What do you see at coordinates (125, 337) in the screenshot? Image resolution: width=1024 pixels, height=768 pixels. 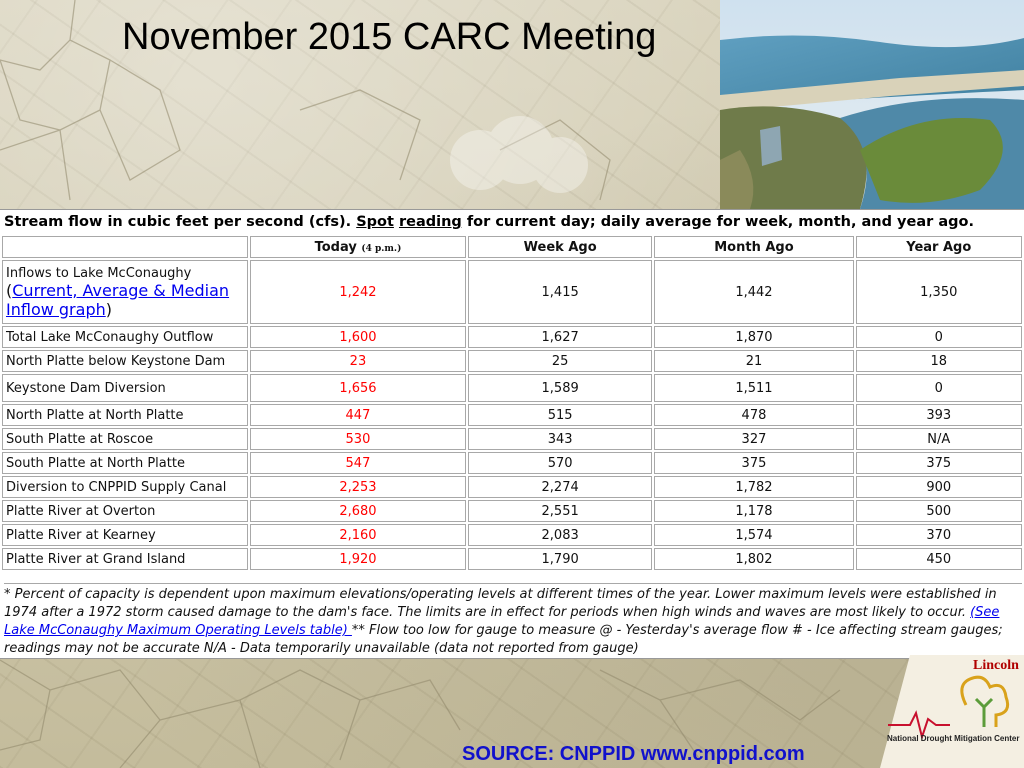 I see `row-label: Total Lake McConaughy Outflow` at bounding box center [125, 337].